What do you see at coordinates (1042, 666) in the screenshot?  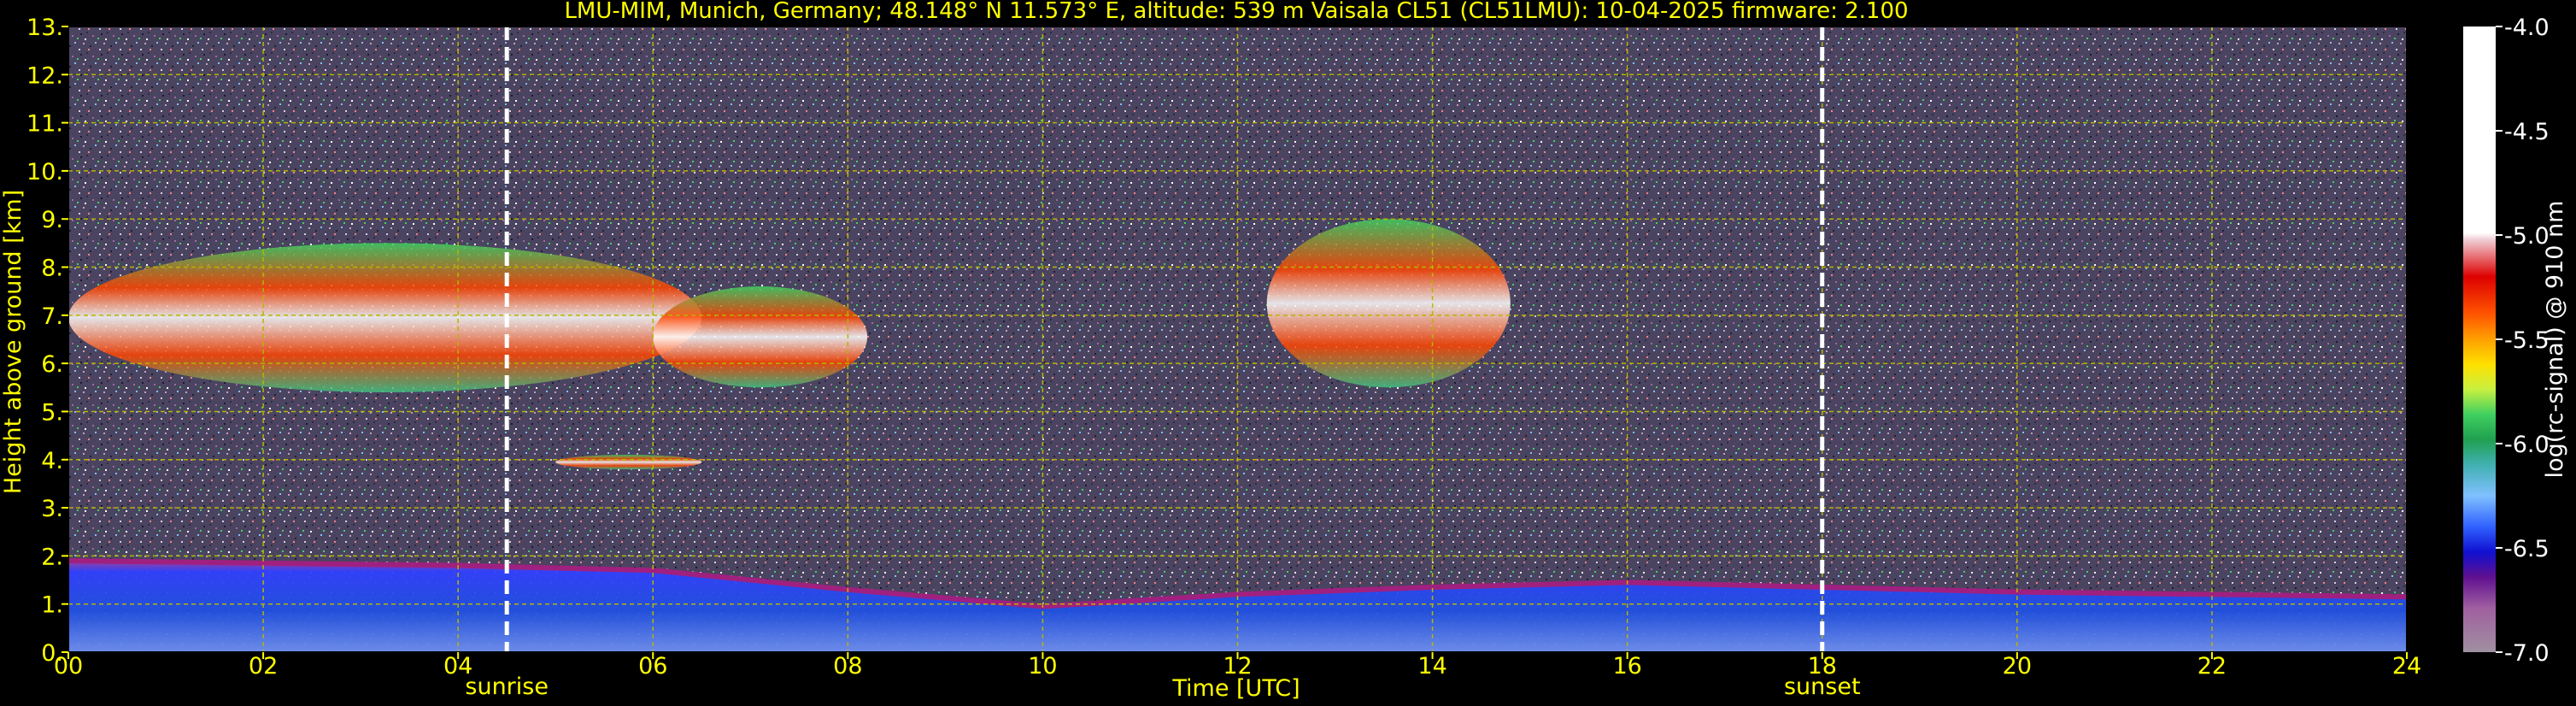 I see `x-tick-label: 10` at bounding box center [1042, 666].